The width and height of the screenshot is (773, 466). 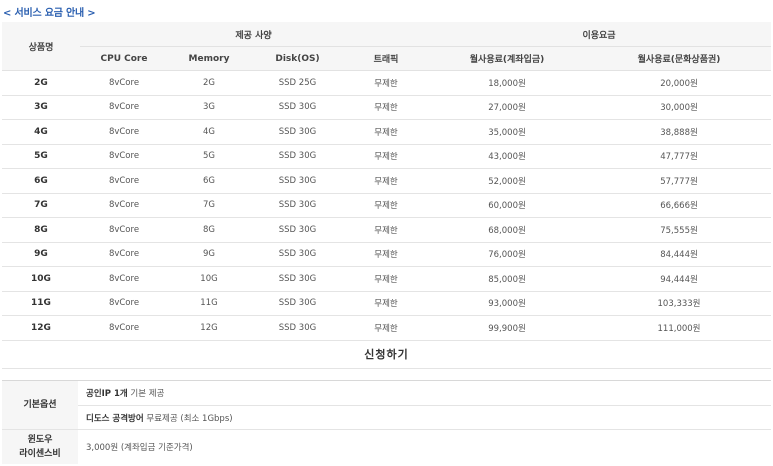 What do you see at coordinates (679, 83) in the screenshot?
I see `price-voucher-cell: 20,000원` at bounding box center [679, 83].